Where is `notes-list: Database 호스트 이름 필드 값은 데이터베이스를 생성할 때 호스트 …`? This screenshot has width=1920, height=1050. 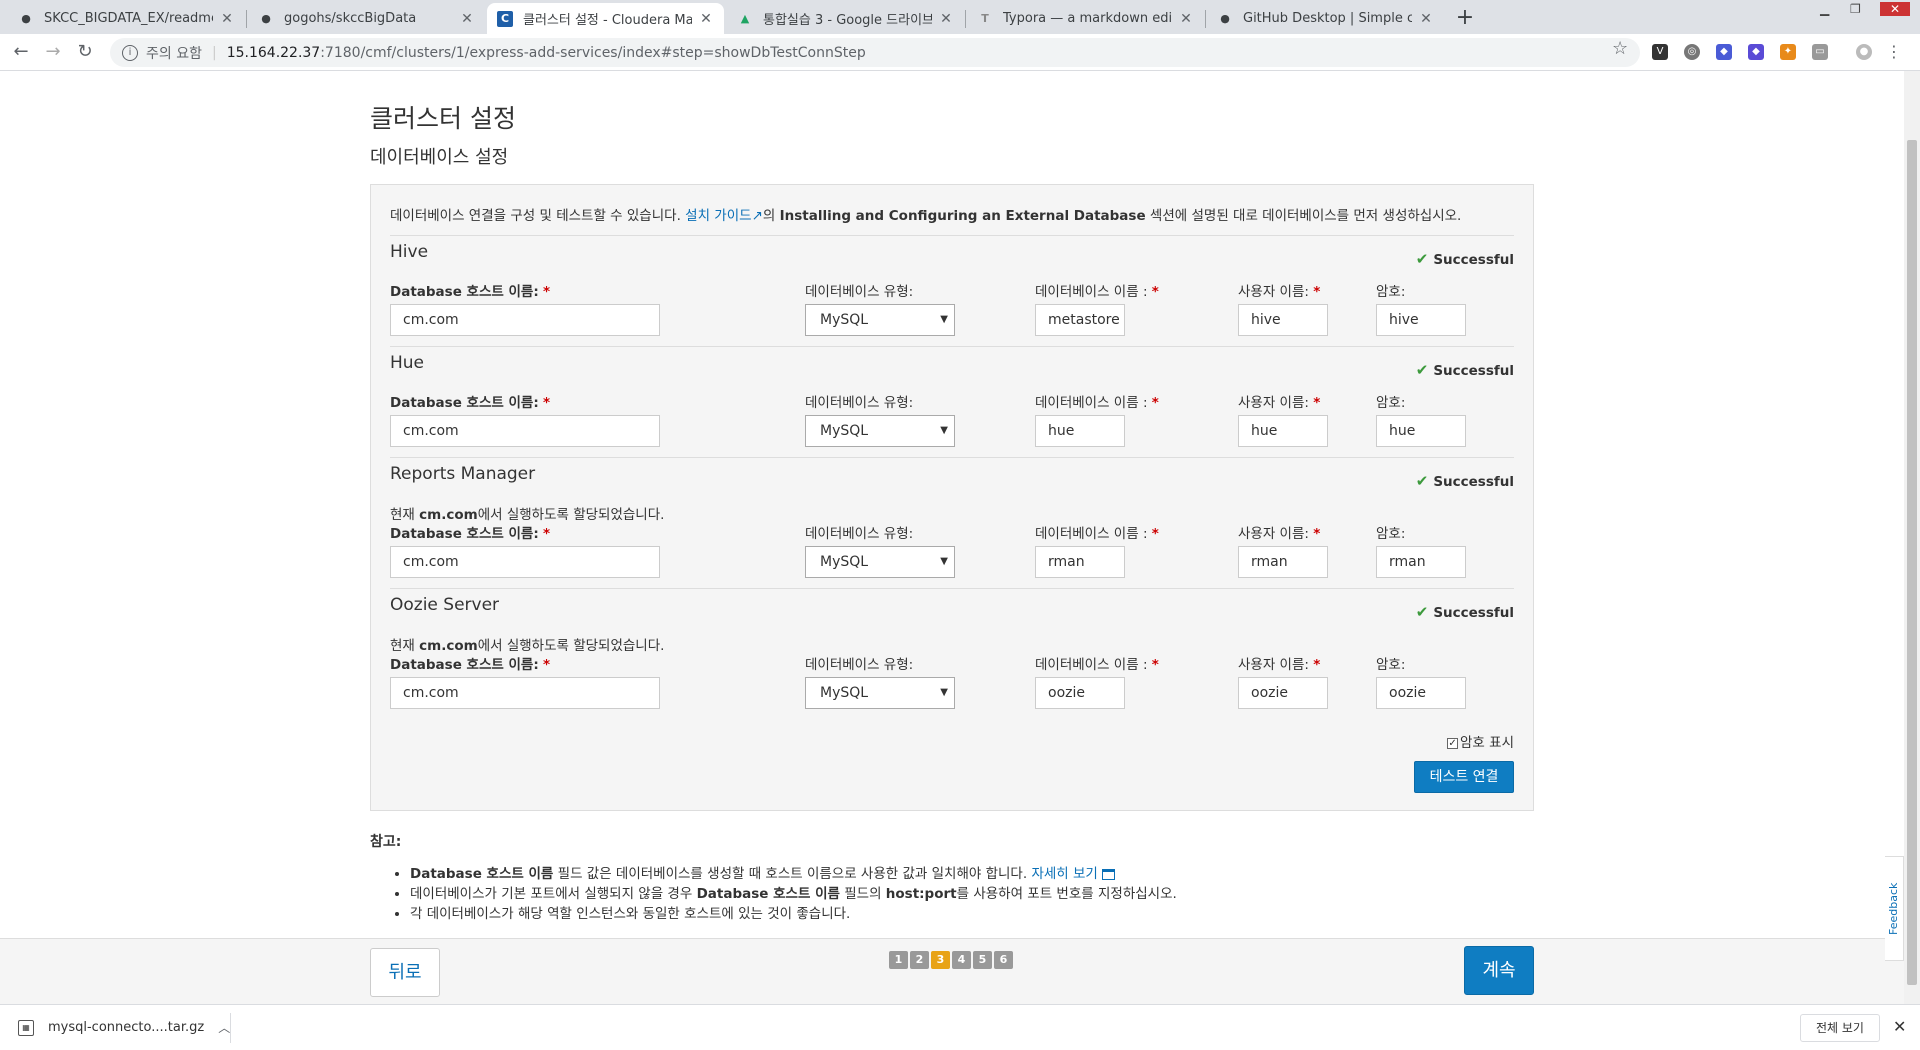
notes-list: Database 호스트 이름 필드 값은 데이터베이스를 생성할 때 호스트 … is located at coordinates (783, 892).